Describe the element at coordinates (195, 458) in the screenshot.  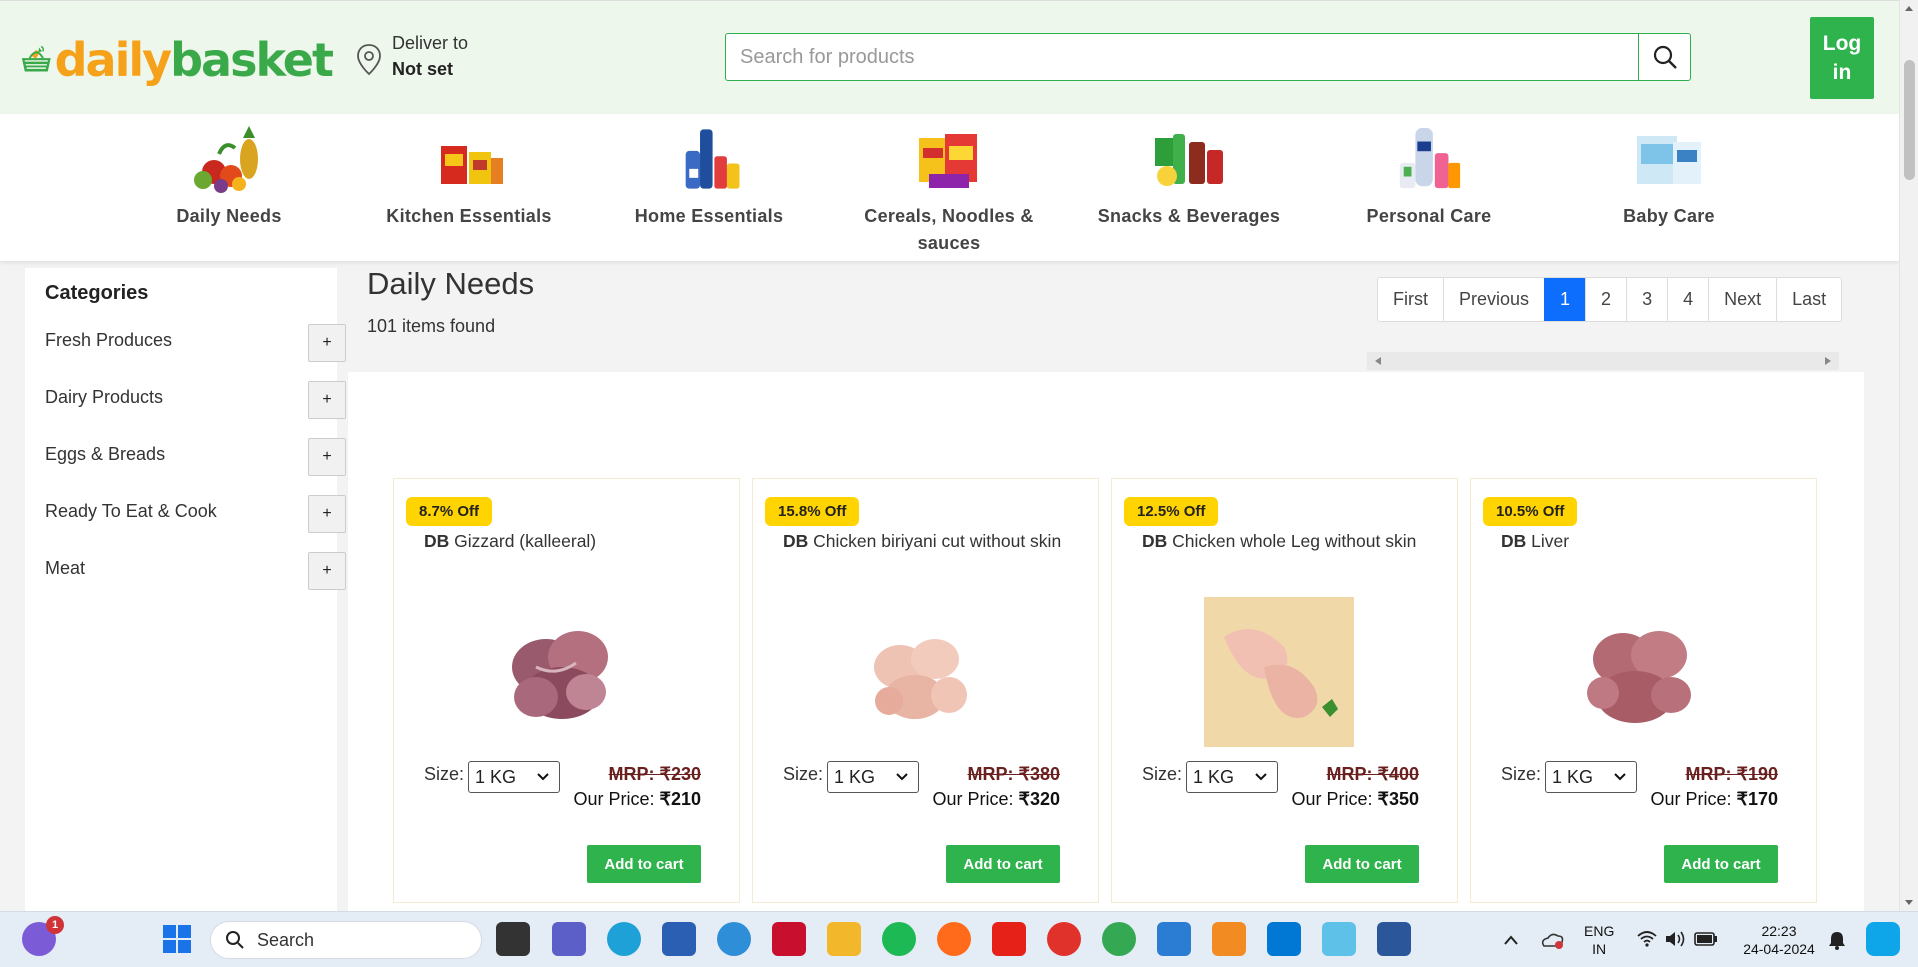
I see `sidebar-item-eggs-breads: Eggs & Breads +` at that location.